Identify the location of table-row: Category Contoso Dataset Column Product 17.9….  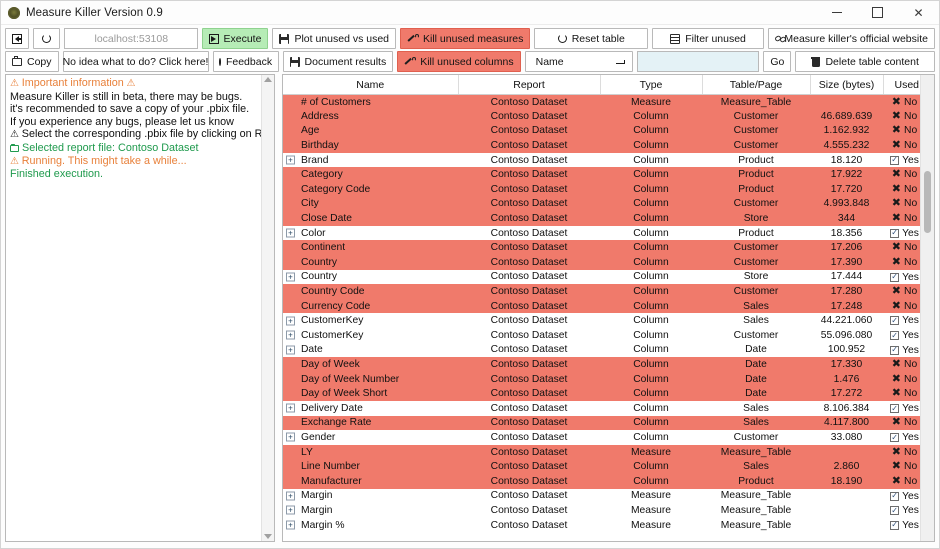
(601, 175).